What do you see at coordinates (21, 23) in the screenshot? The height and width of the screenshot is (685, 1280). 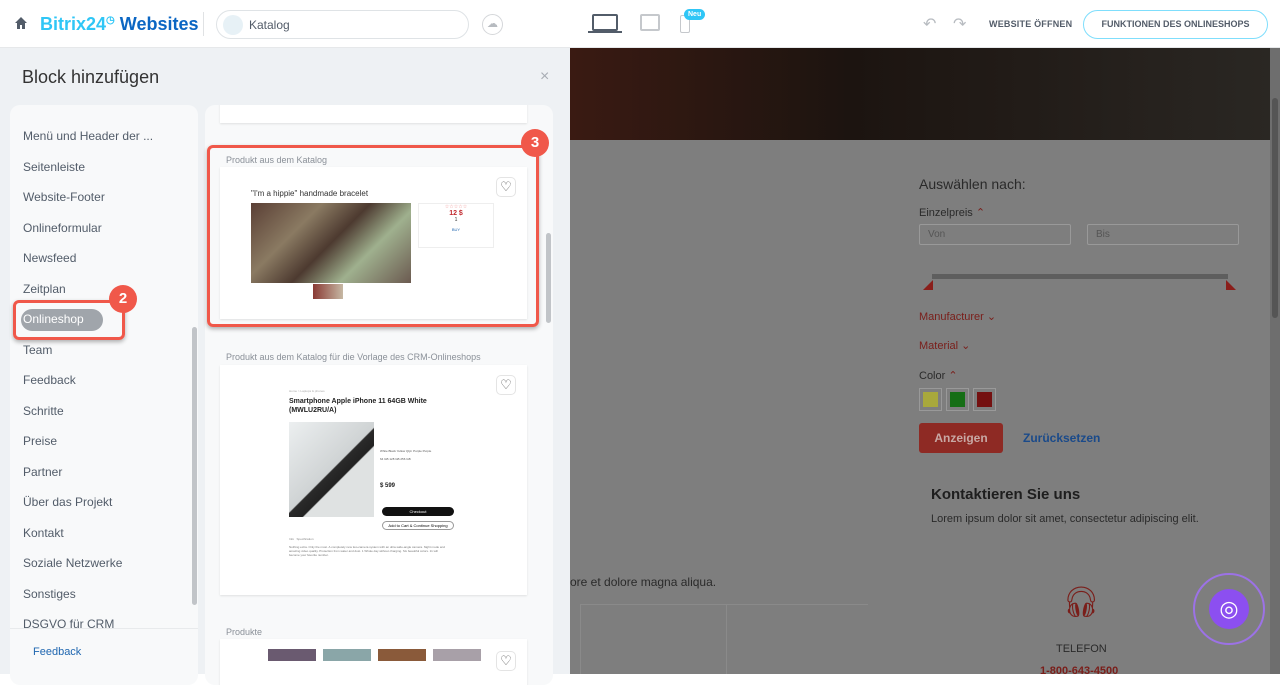 I see `home-icon` at bounding box center [21, 23].